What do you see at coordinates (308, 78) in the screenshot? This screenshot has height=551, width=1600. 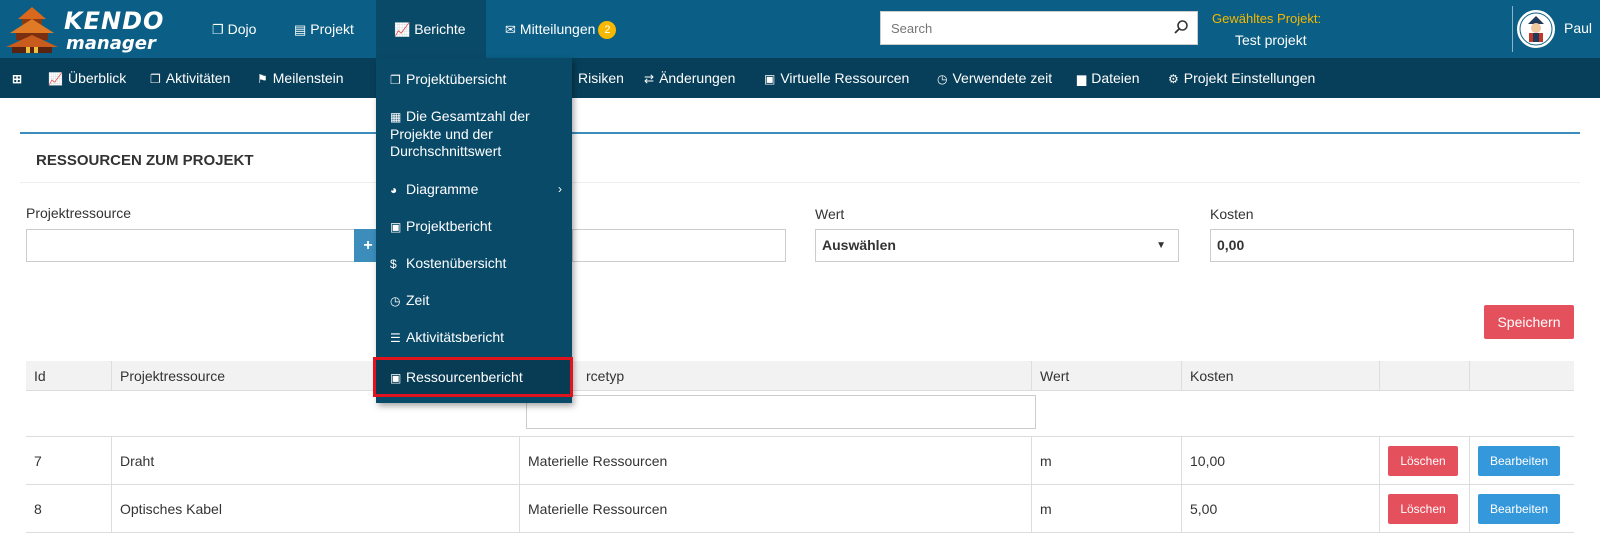 I see `subnav-meilenstein-label: Meilenstein` at bounding box center [308, 78].